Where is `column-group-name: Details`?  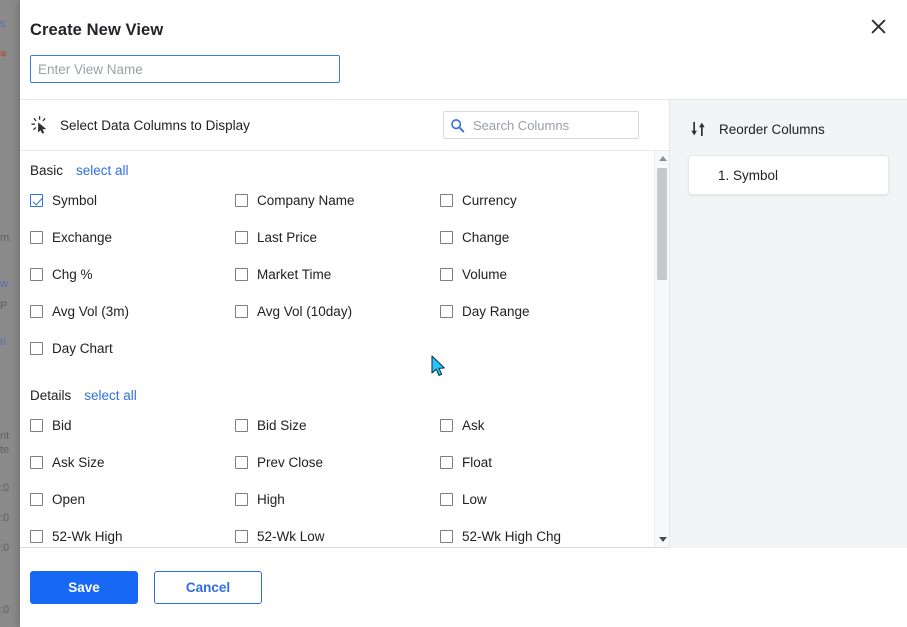
column-group-name: Details is located at coordinates (51, 395).